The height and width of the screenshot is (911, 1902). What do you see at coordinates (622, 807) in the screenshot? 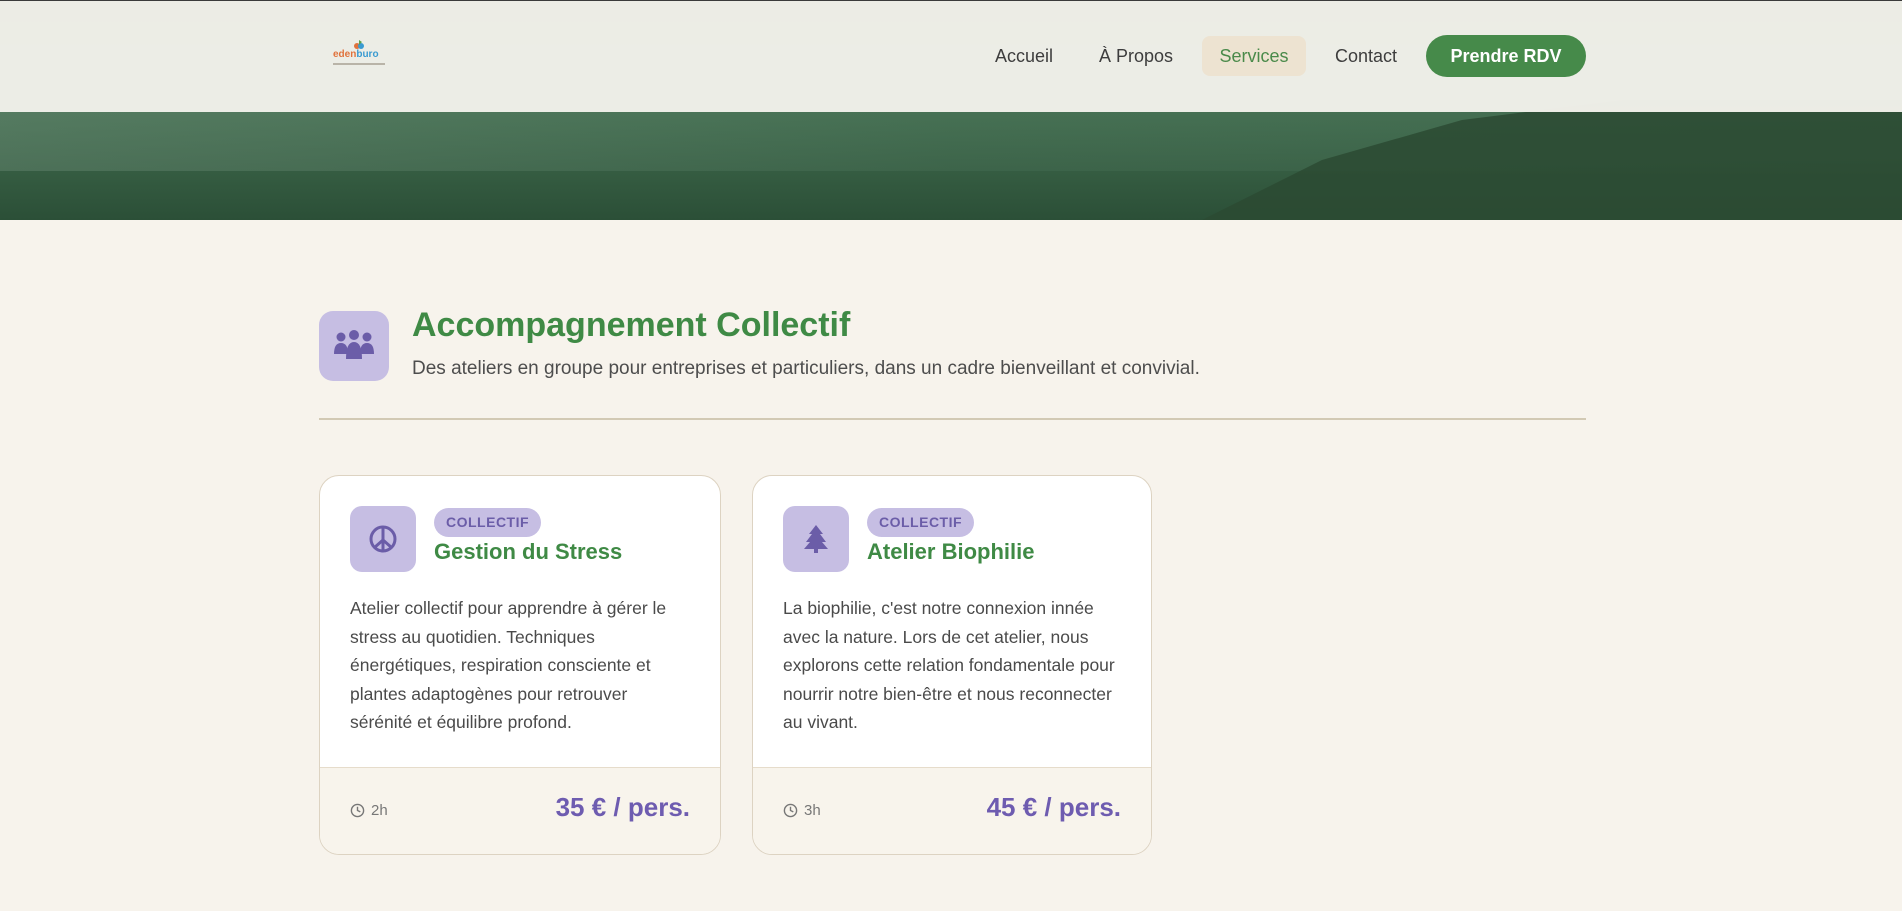
I see `price: 35 € / pers.` at bounding box center [622, 807].